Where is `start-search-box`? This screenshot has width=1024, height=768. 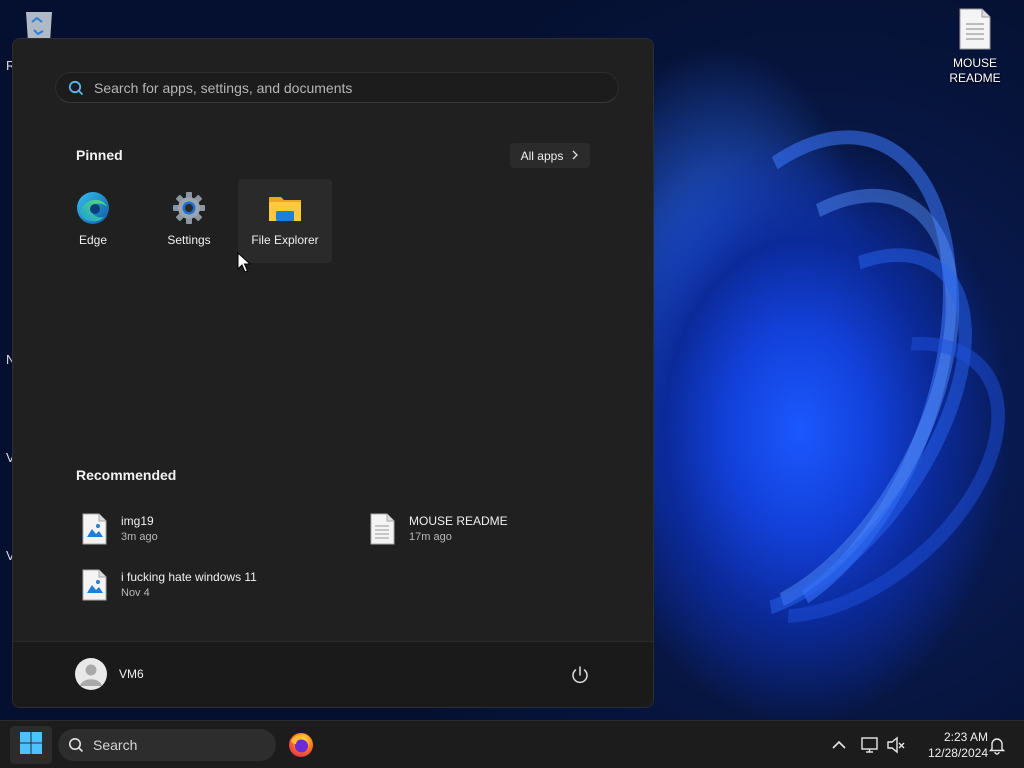 start-search-box is located at coordinates (337, 87).